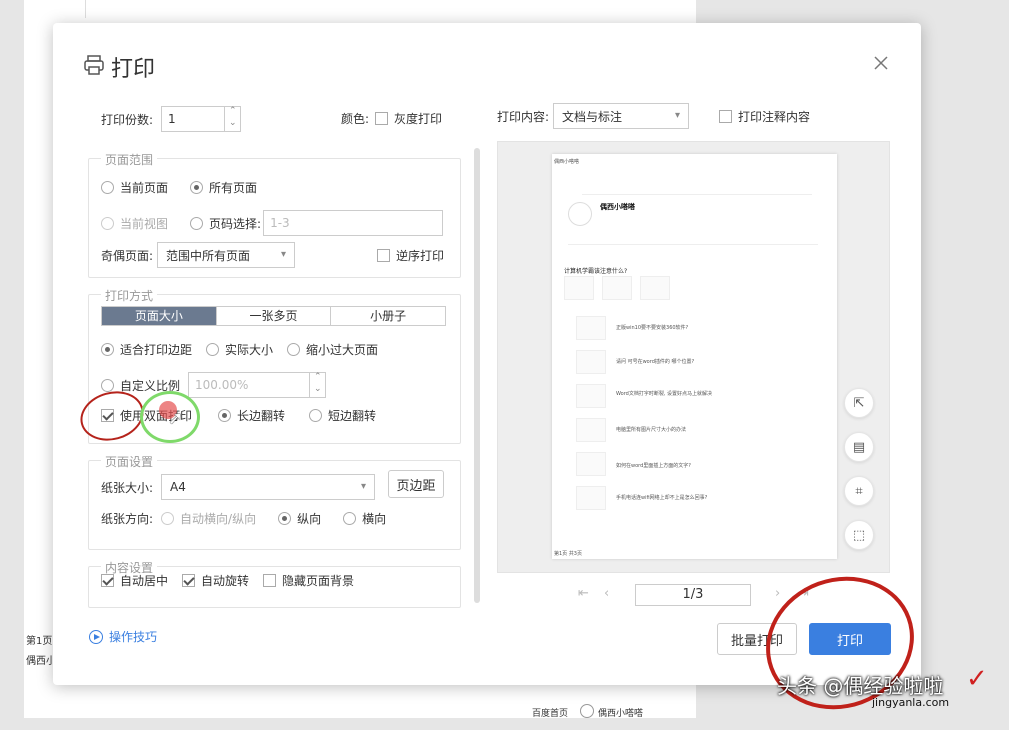 This screenshot has width=1009, height=730. I want to click on background-side-text: 第1页, so click(39, 641).